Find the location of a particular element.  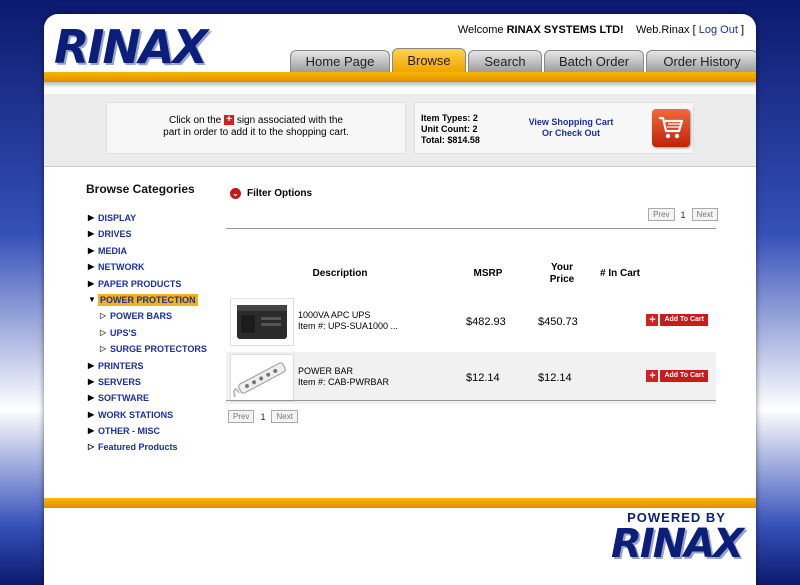

username: Web.Rinax is located at coordinates (662, 30).